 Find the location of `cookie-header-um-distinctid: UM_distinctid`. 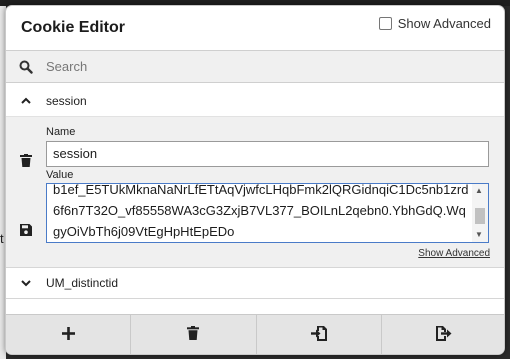

cookie-header-um-distinctid: UM_distinctid is located at coordinates (255, 283).